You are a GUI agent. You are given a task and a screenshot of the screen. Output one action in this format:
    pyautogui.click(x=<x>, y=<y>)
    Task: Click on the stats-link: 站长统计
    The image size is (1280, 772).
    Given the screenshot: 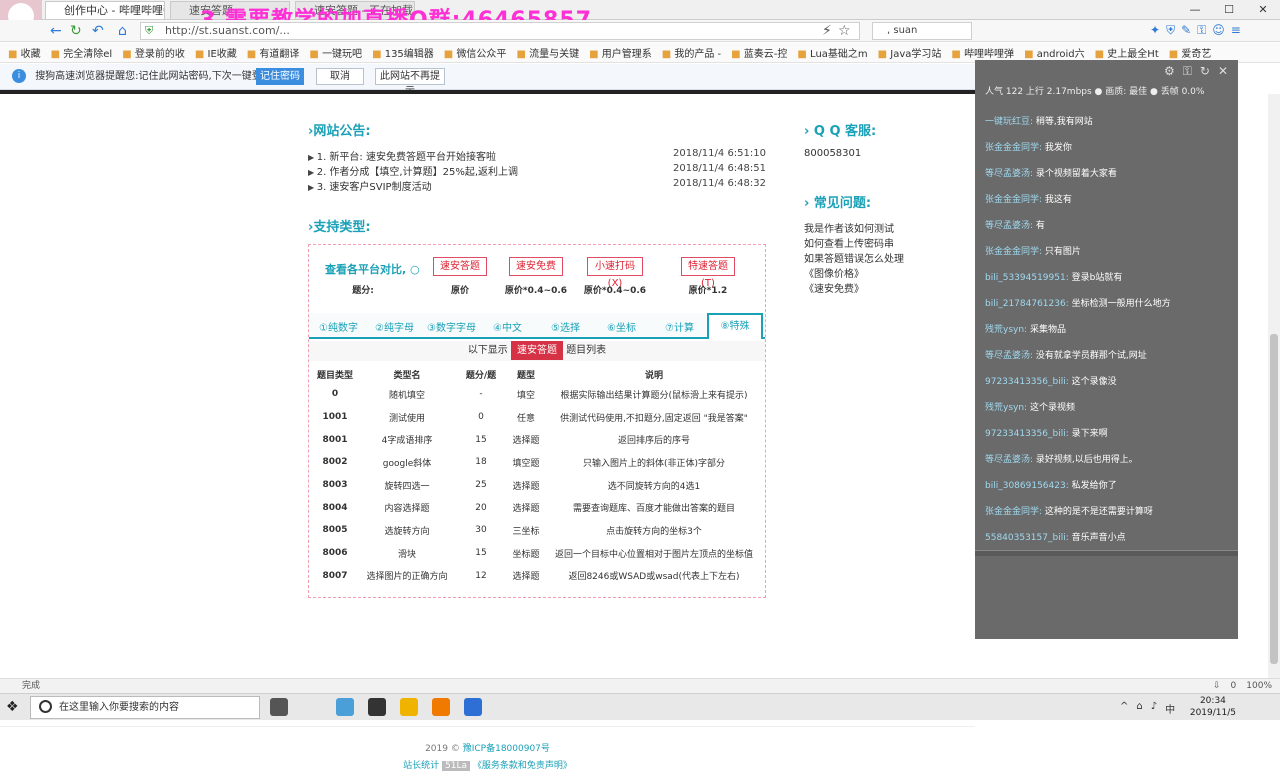 What is the action you would take?
    pyautogui.click(x=421, y=766)
    